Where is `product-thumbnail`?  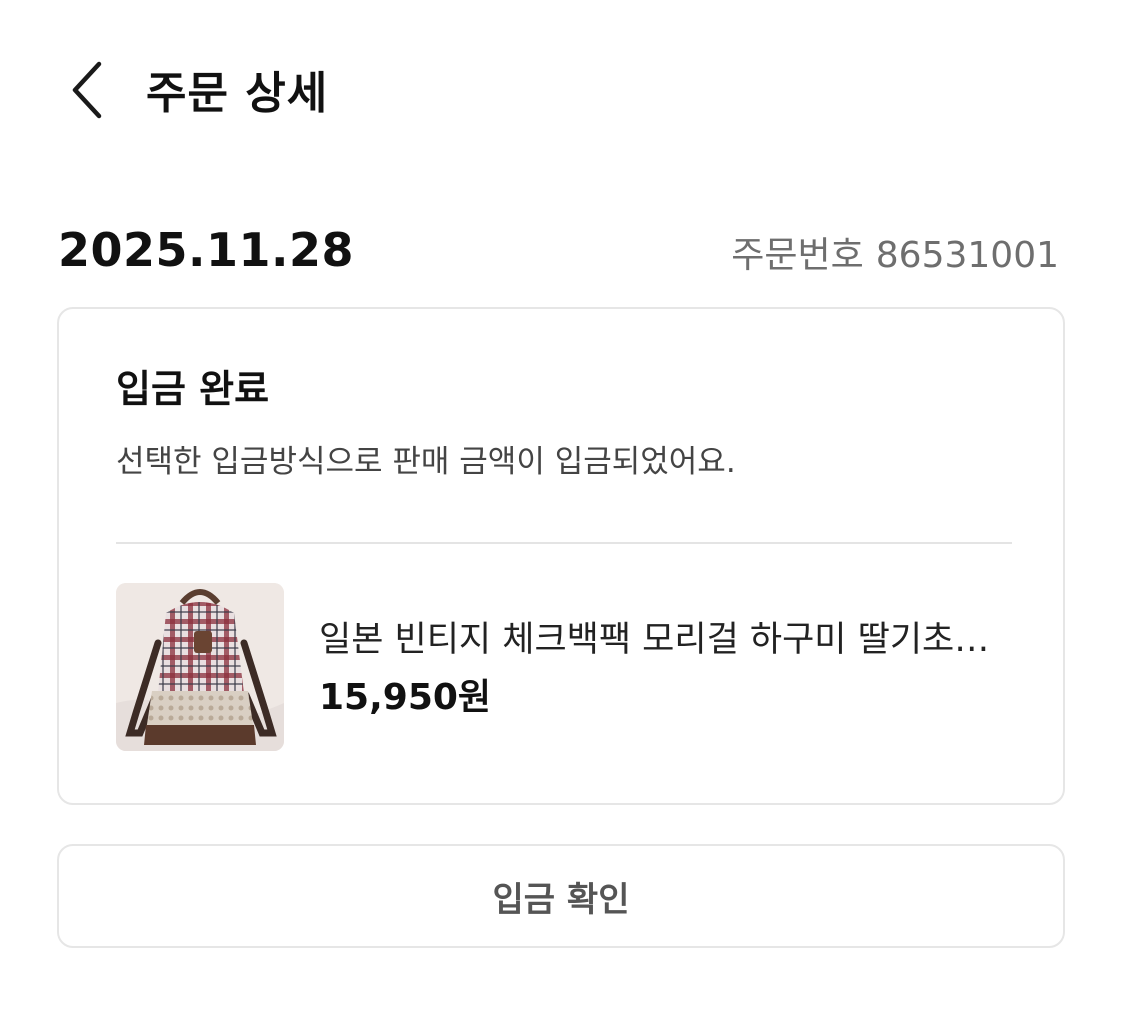 product-thumbnail is located at coordinates (200, 667).